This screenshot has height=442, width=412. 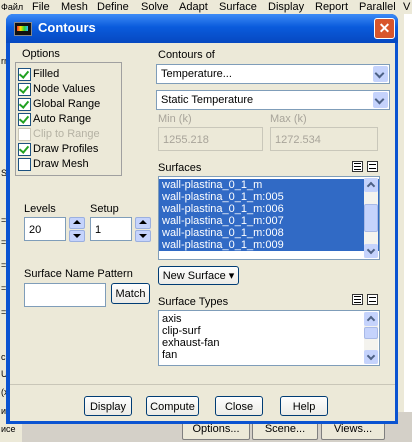 What do you see at coordinates (108, 406) in the screenshot?
I see `display-button: Display` at bounding box center [108, 406].